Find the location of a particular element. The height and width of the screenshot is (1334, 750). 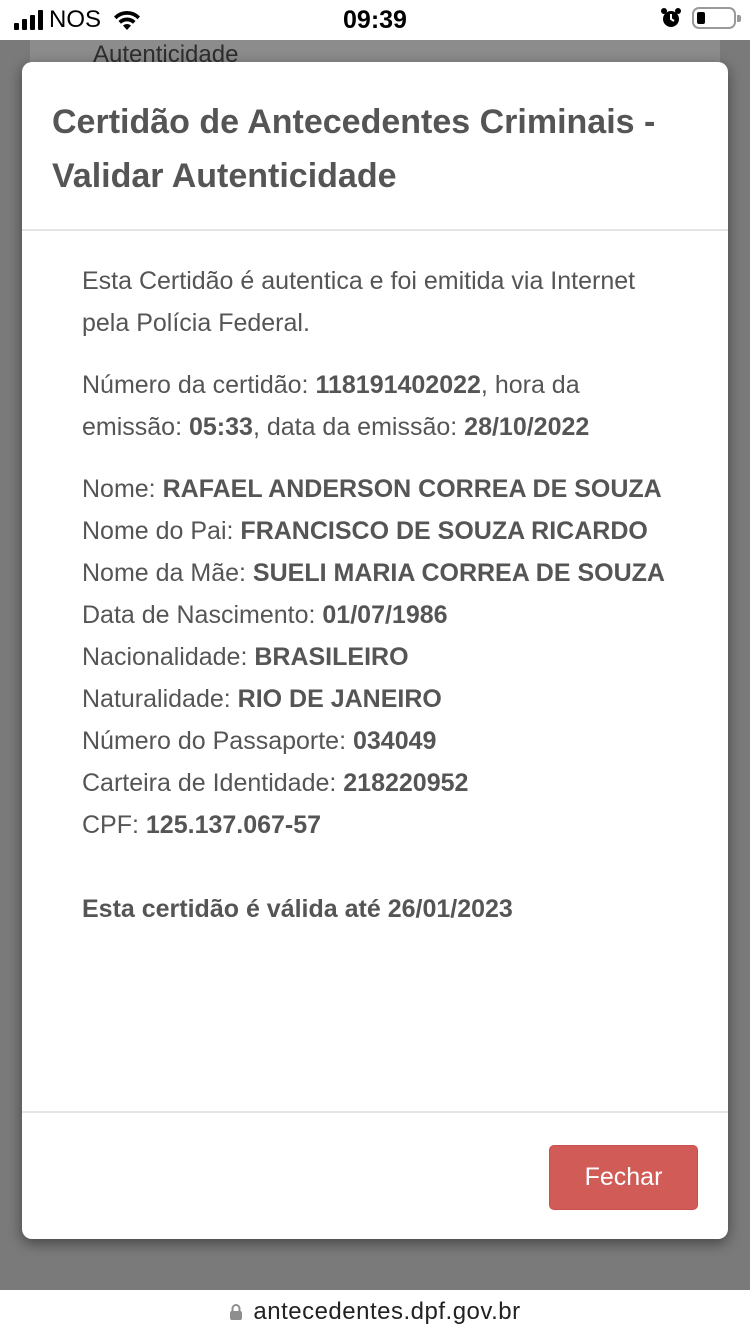

cert-number: 118191402022 is located at coordinates (398, 385).